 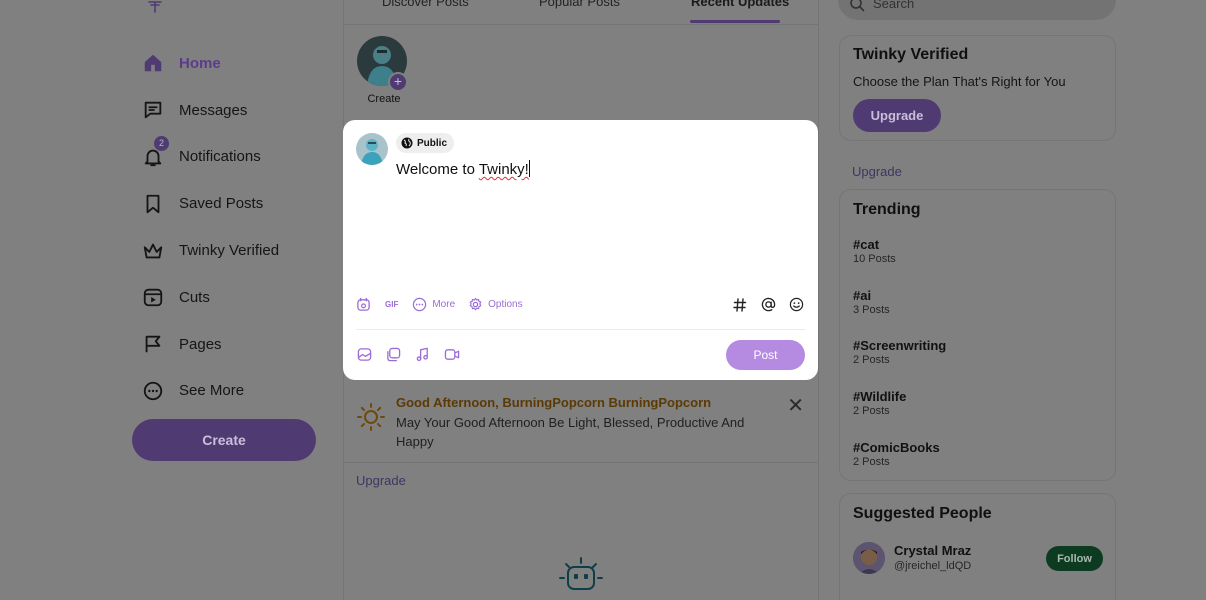 I want to click on message-icon, so click(x=153, y=110).